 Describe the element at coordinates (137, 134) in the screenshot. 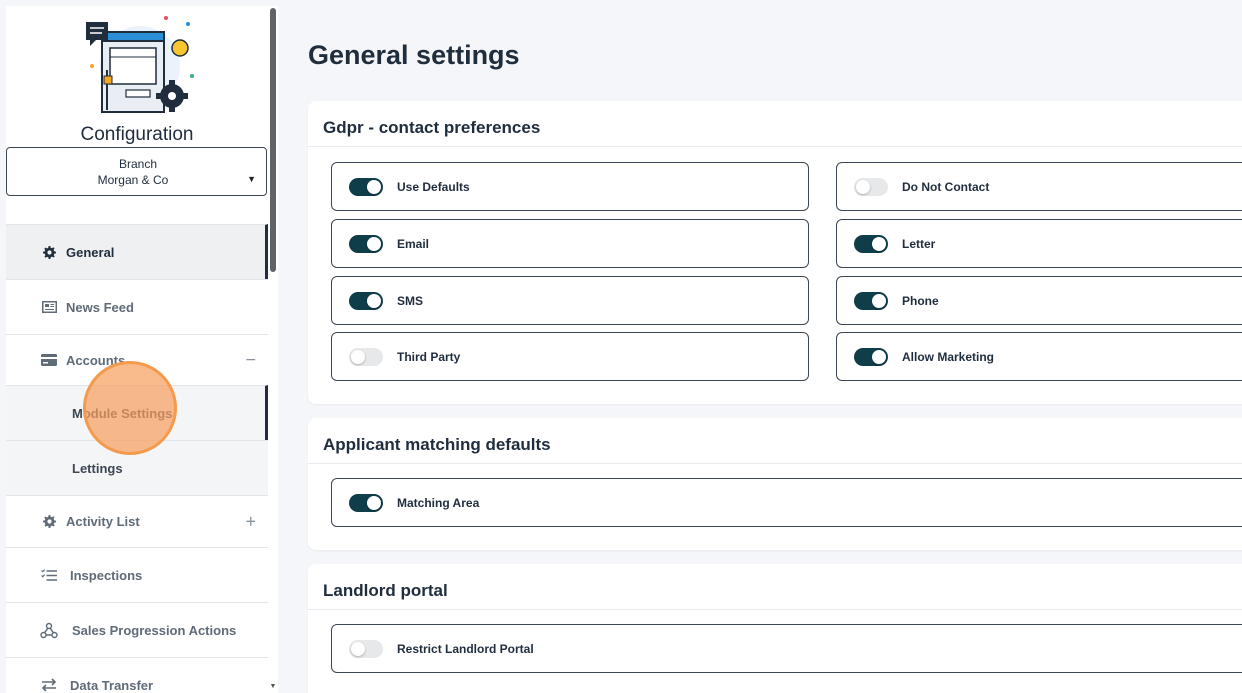

I see `configuration-title: Configuration` at that location.